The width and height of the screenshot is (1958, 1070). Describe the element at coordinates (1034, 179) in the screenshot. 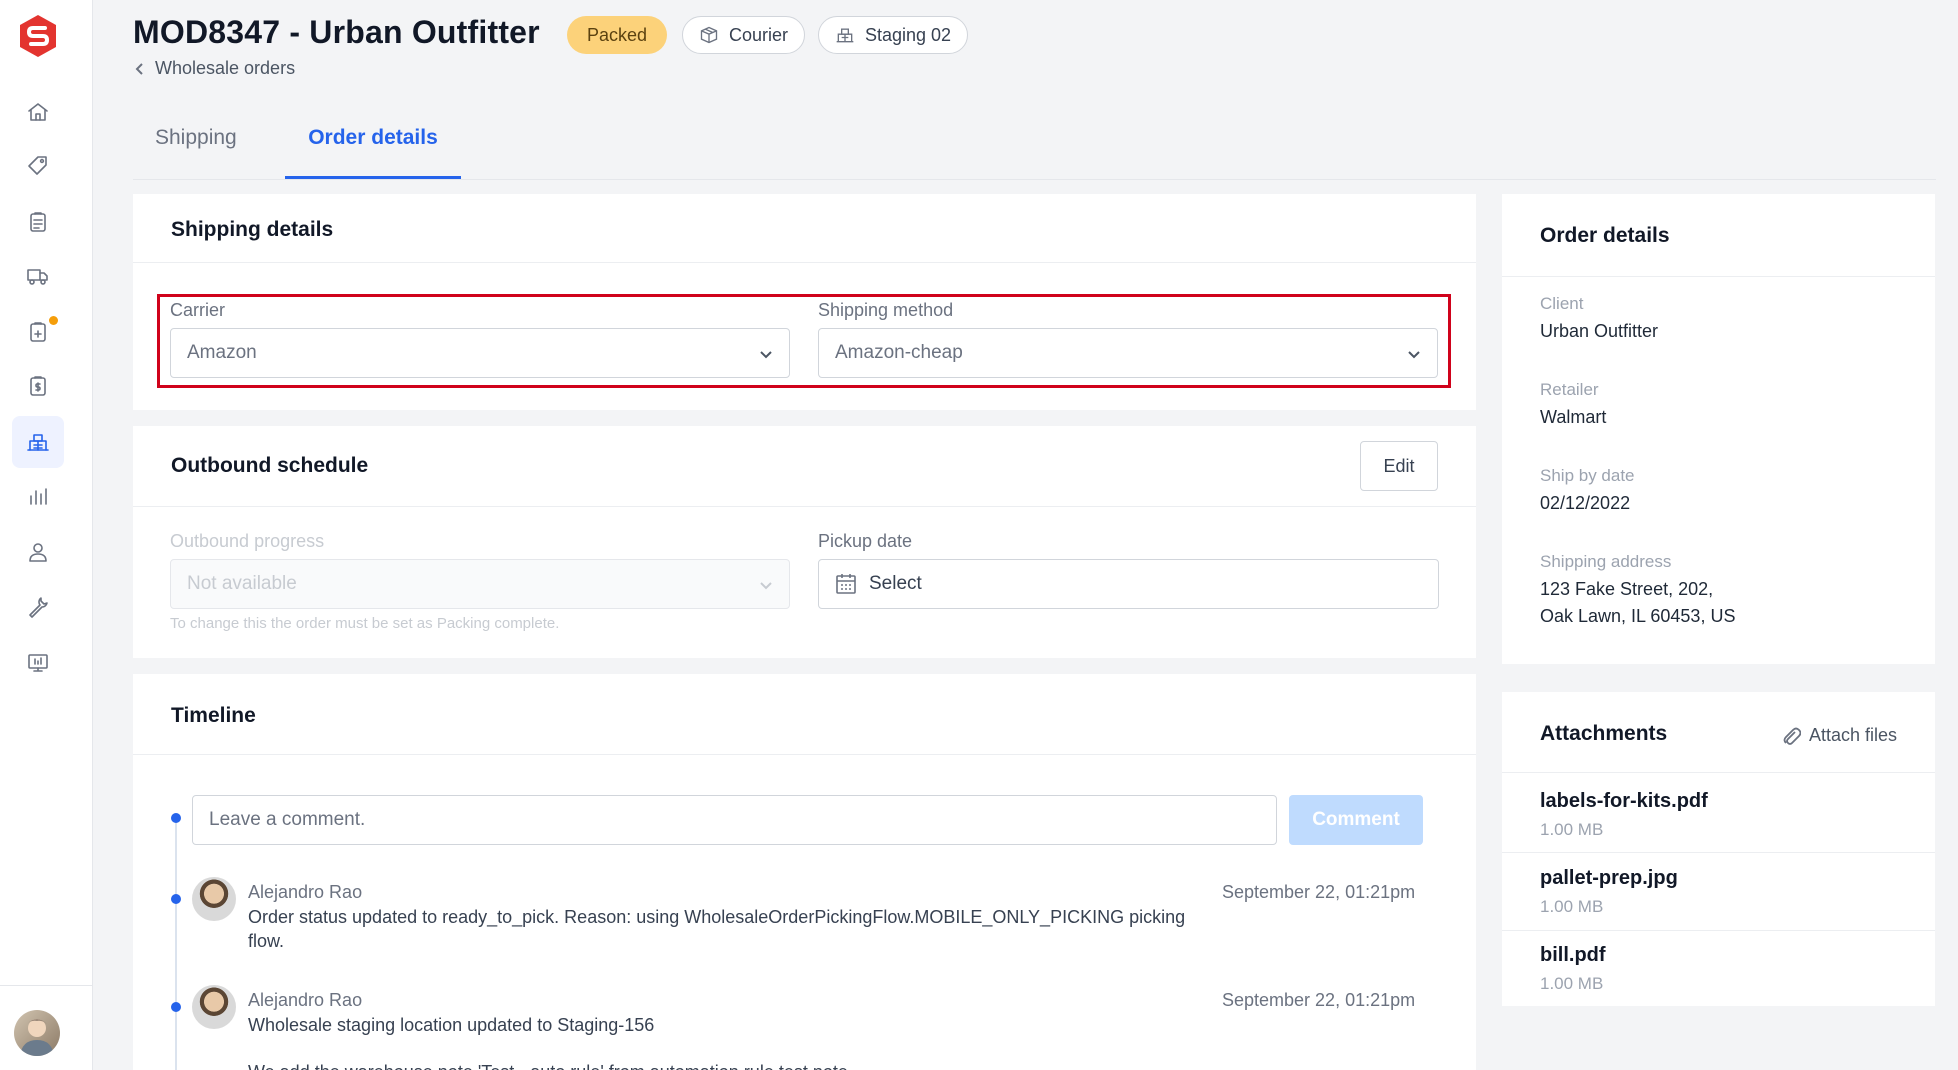

I see `tabs-divider` at that location.